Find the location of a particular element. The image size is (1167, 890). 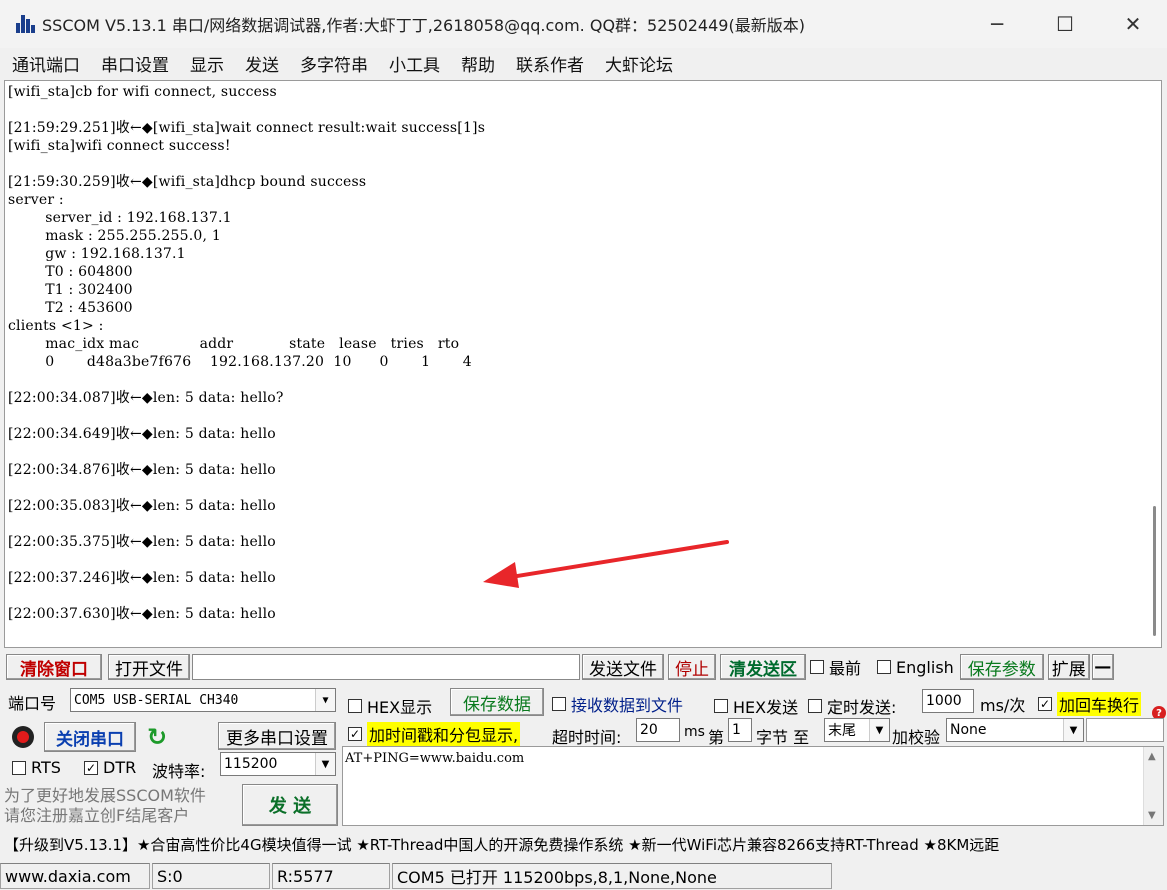

stop-button: 停止 is located at coordinates (692, 667).